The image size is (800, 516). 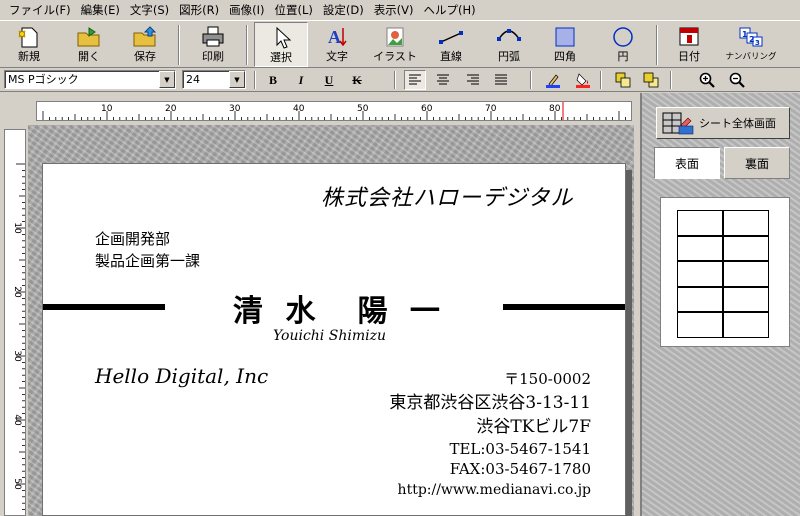 I want to click on rect-tool-button: 四角, so click(x=565, y=44).